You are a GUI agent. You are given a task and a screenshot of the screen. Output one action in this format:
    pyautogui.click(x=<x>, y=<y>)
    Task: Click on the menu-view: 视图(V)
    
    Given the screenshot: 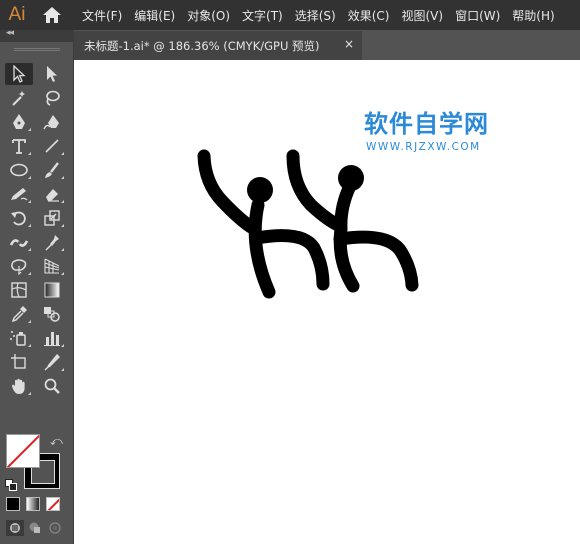 What is the action you would take?
    pyautogui.click(x=422, y=15)
    